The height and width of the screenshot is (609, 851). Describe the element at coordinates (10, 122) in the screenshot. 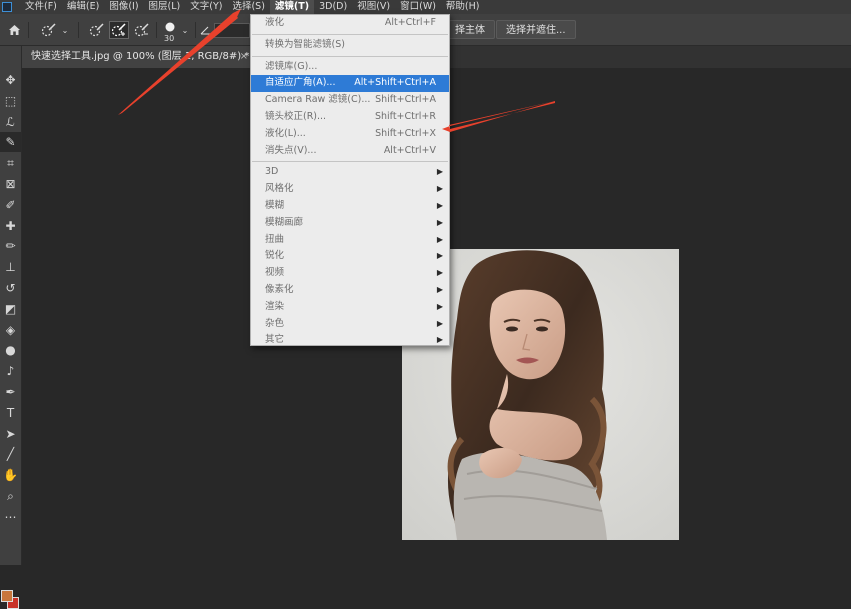

I see `lasso-tool-icon: ℒ` at that location.